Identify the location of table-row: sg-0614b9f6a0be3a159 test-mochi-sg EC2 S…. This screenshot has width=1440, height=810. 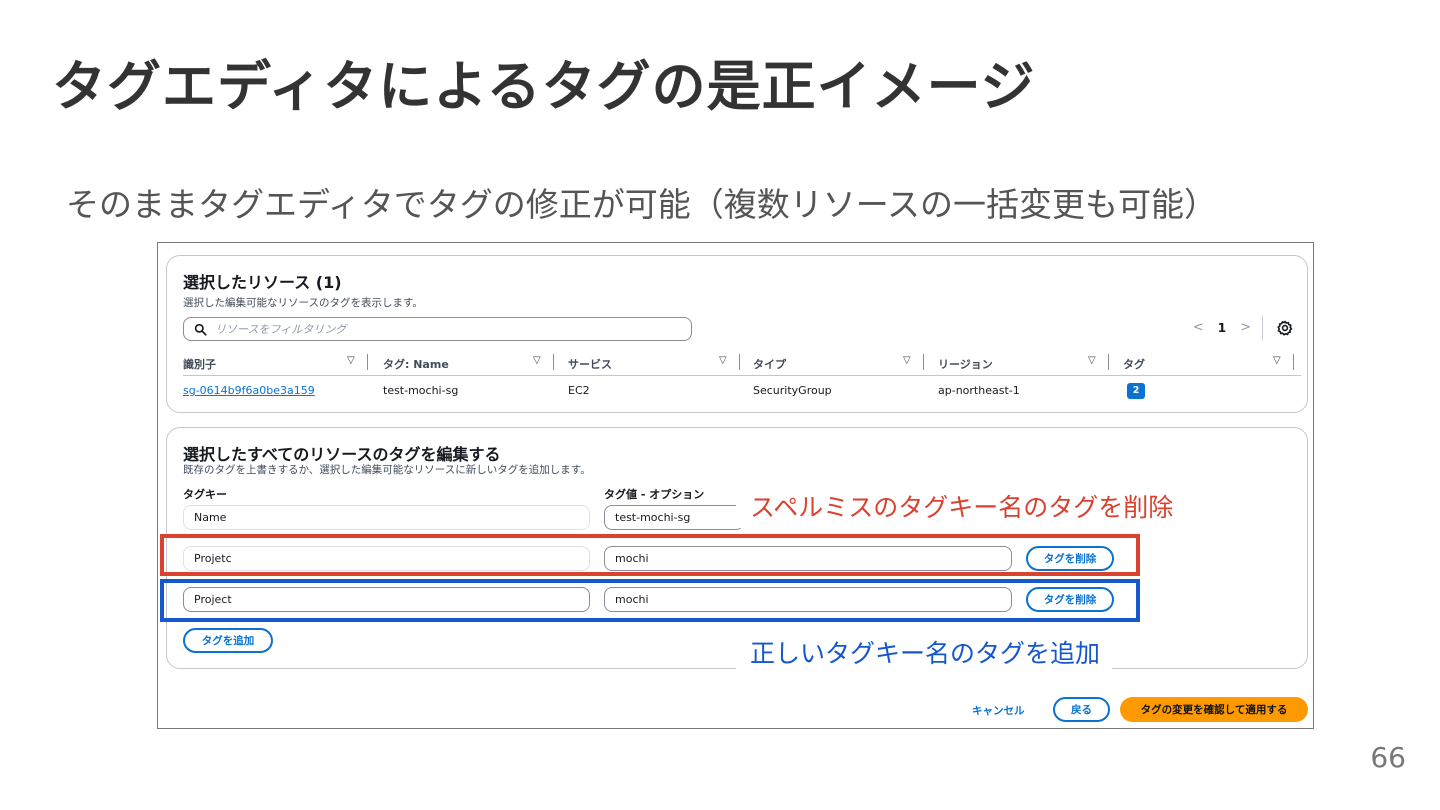
(742, 391).